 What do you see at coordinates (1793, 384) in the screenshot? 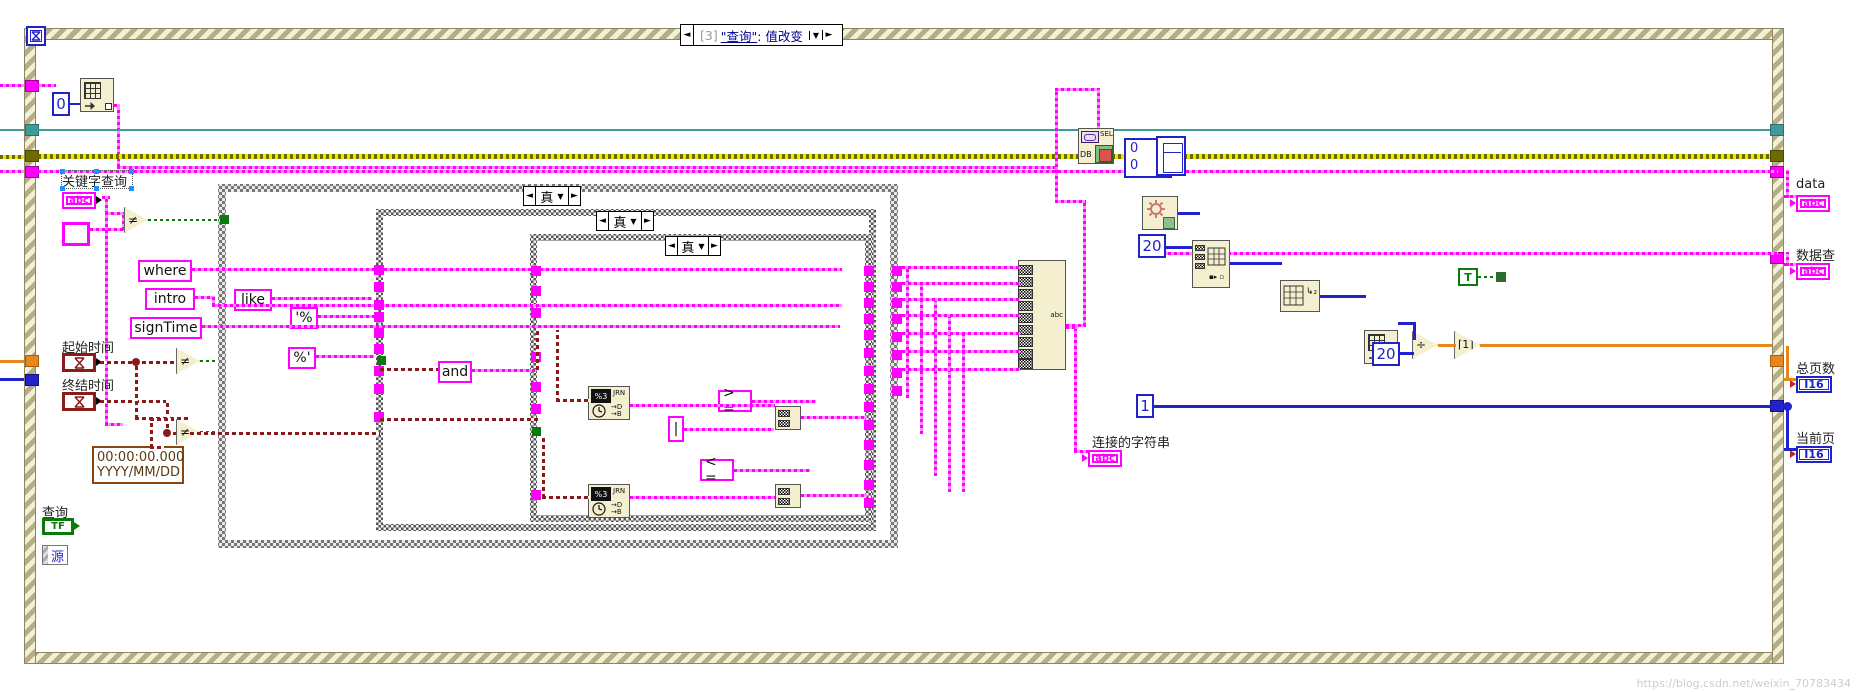
I see `total-pages-indicator-arrow` at bounding box center [1793, 384].